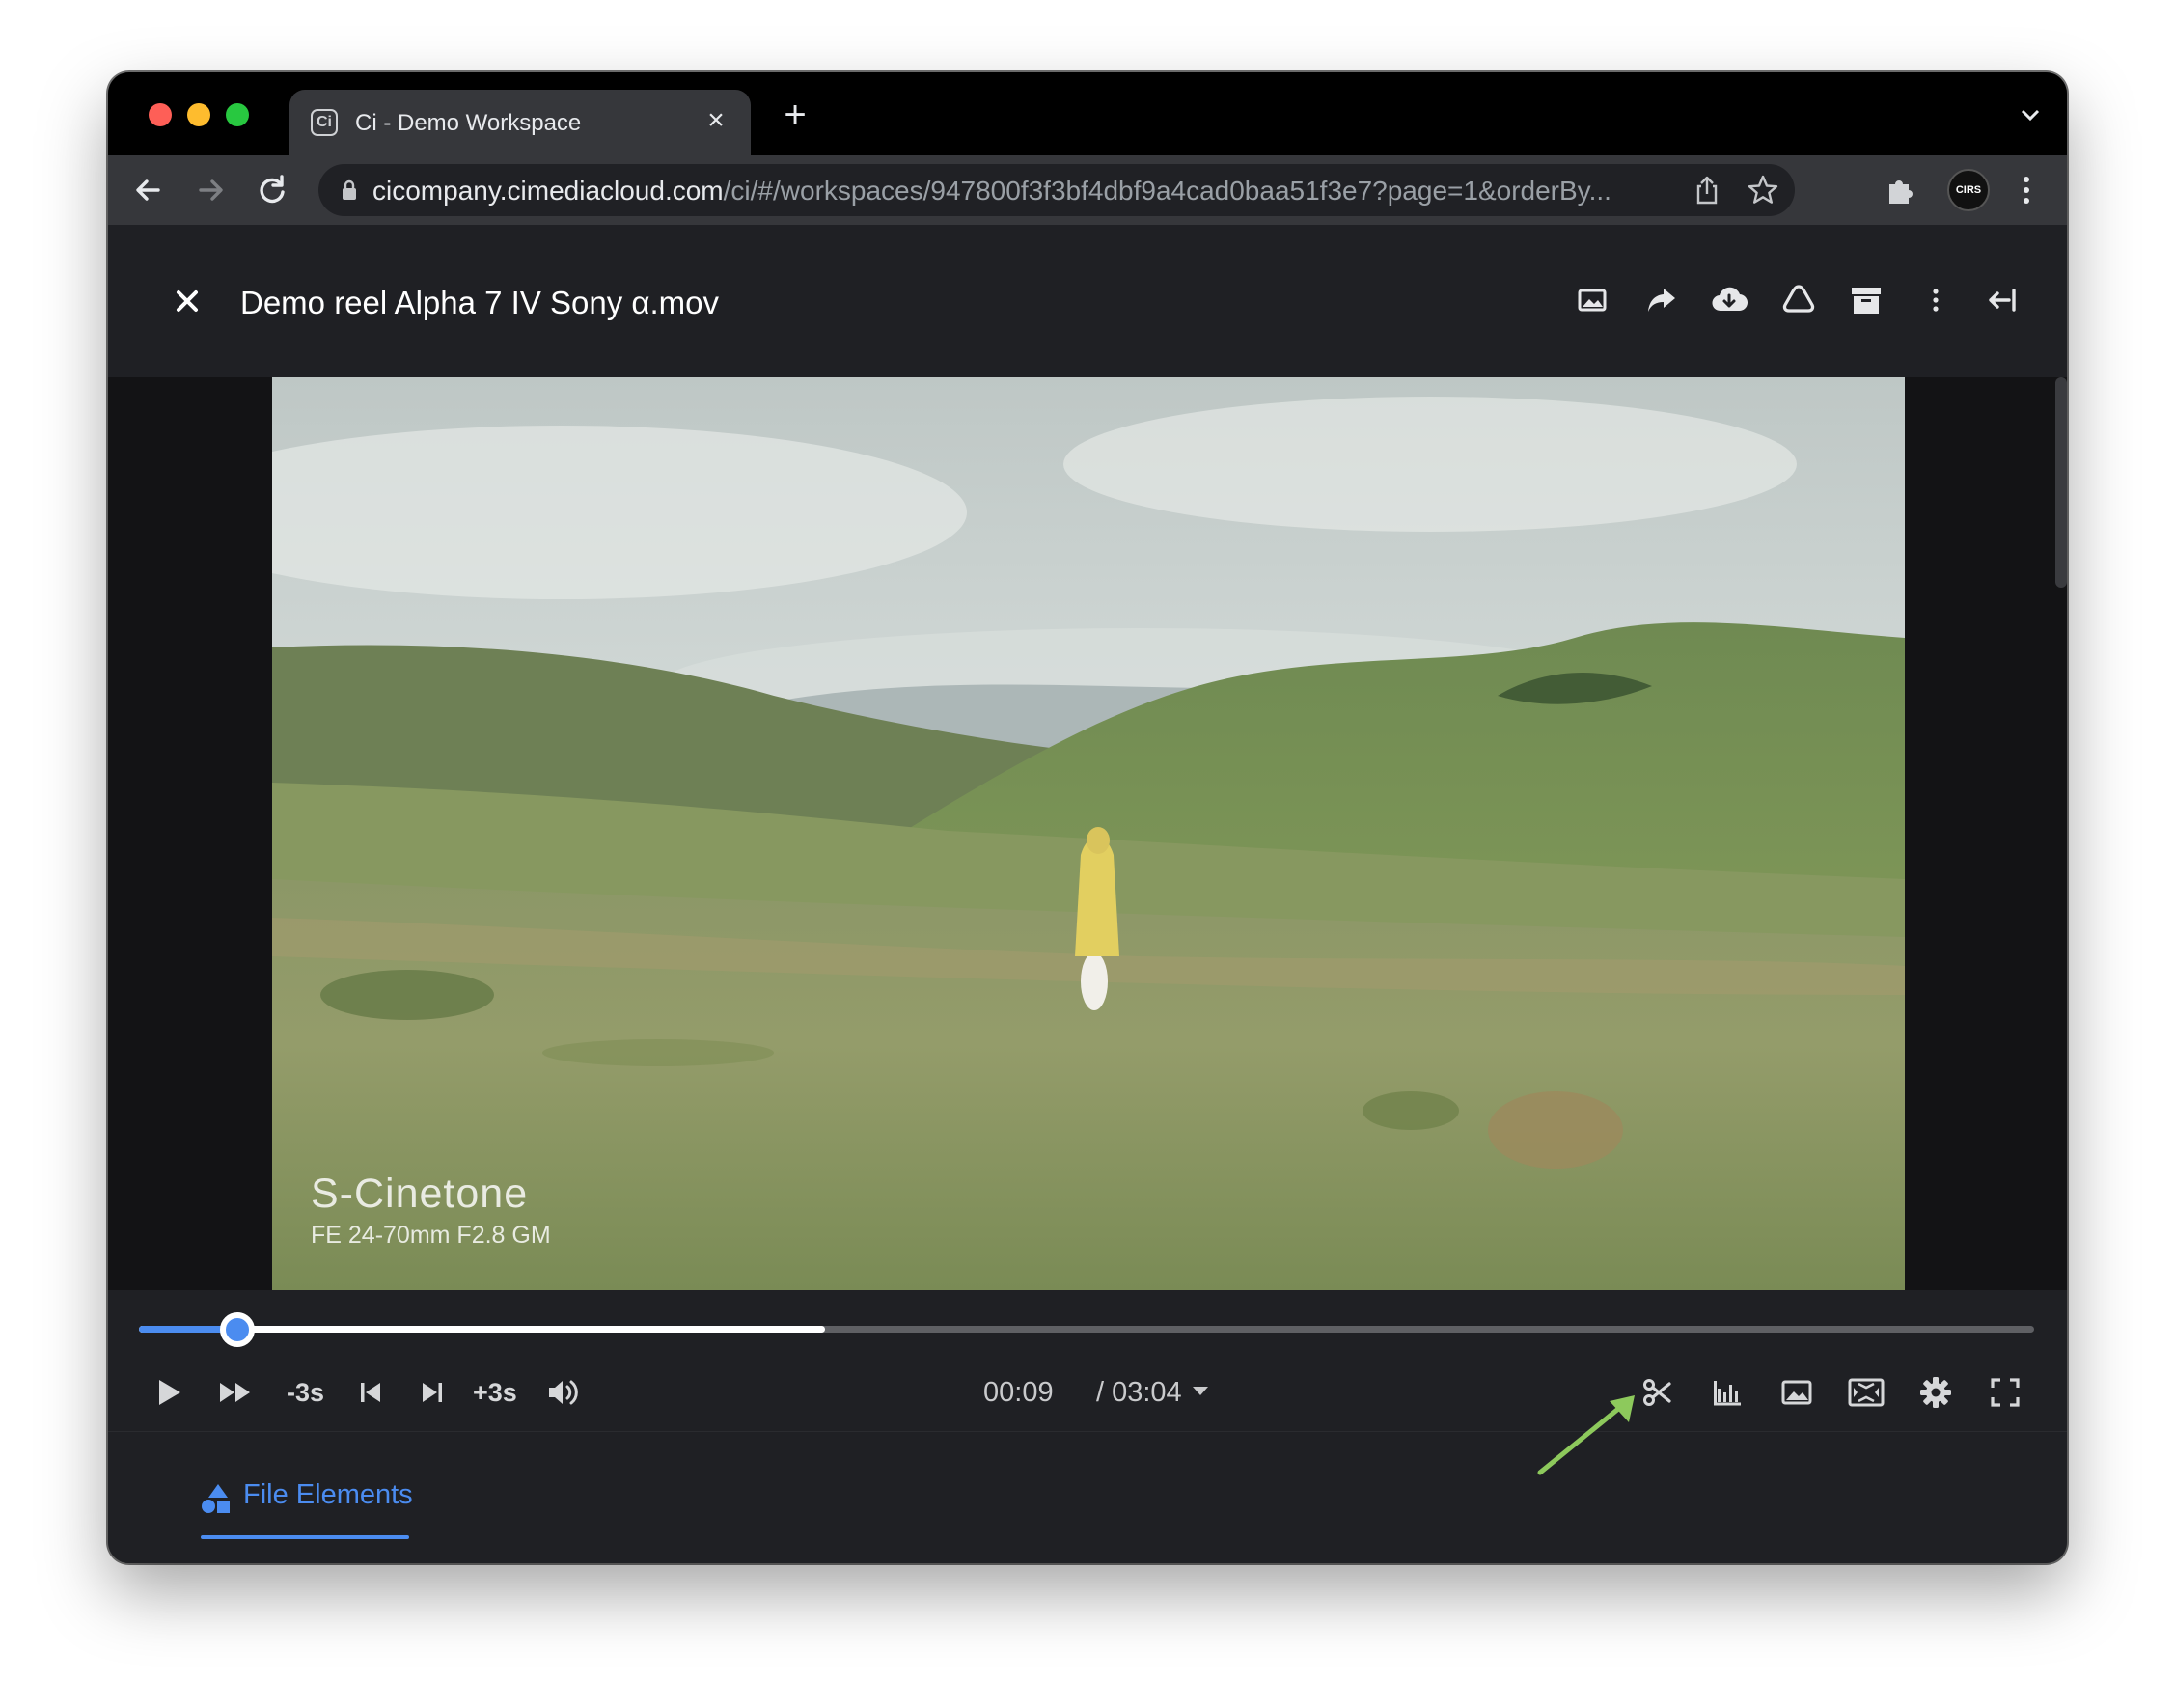 Image resolution: width=2175 pixels, height=1708 pixels. Describe the element at coordinates (495, 1392) in the screenshot. I see `forward-3s-button: +3s` at that location.